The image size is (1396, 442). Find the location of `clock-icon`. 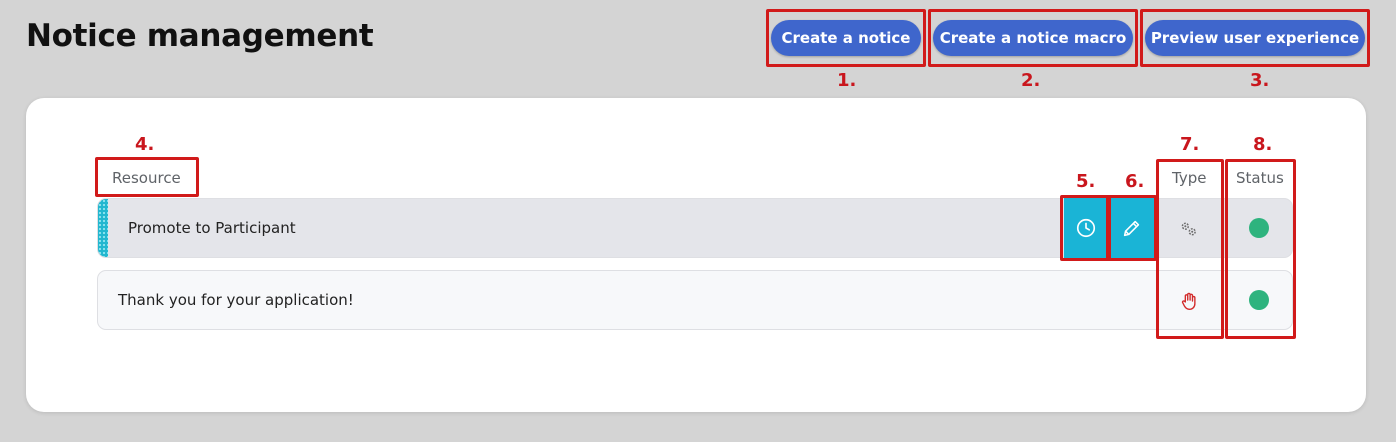

clock-icon is located at coordinates (1086, 228).